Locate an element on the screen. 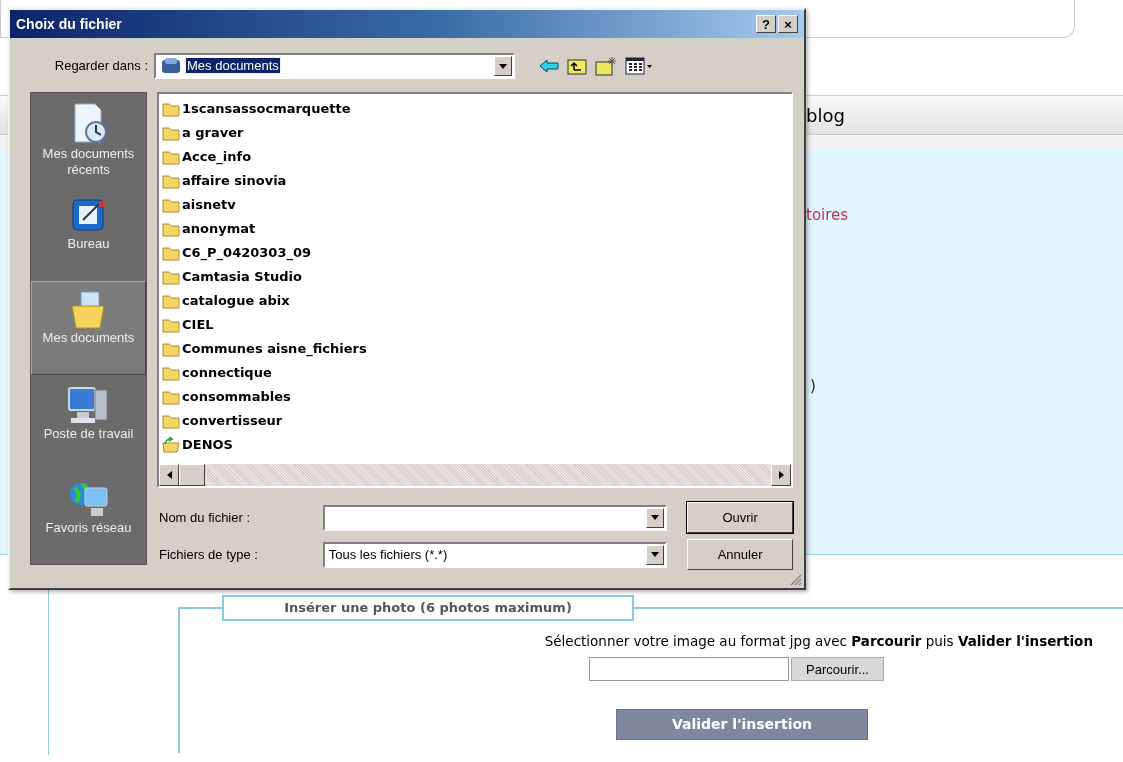 The width and height of the screenshot is (1123, 762). places-bar-item: Mes documents is located at coordinates (88, 328).